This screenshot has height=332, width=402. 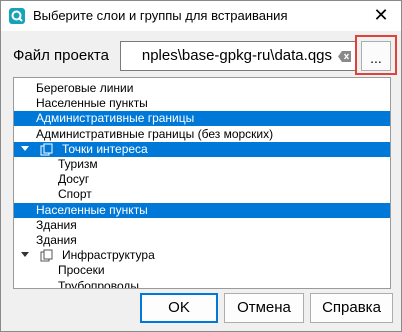 I want to click on project-file-input: nples\base-gpkg-ru\data.qgs, so click(x=238, y=56).